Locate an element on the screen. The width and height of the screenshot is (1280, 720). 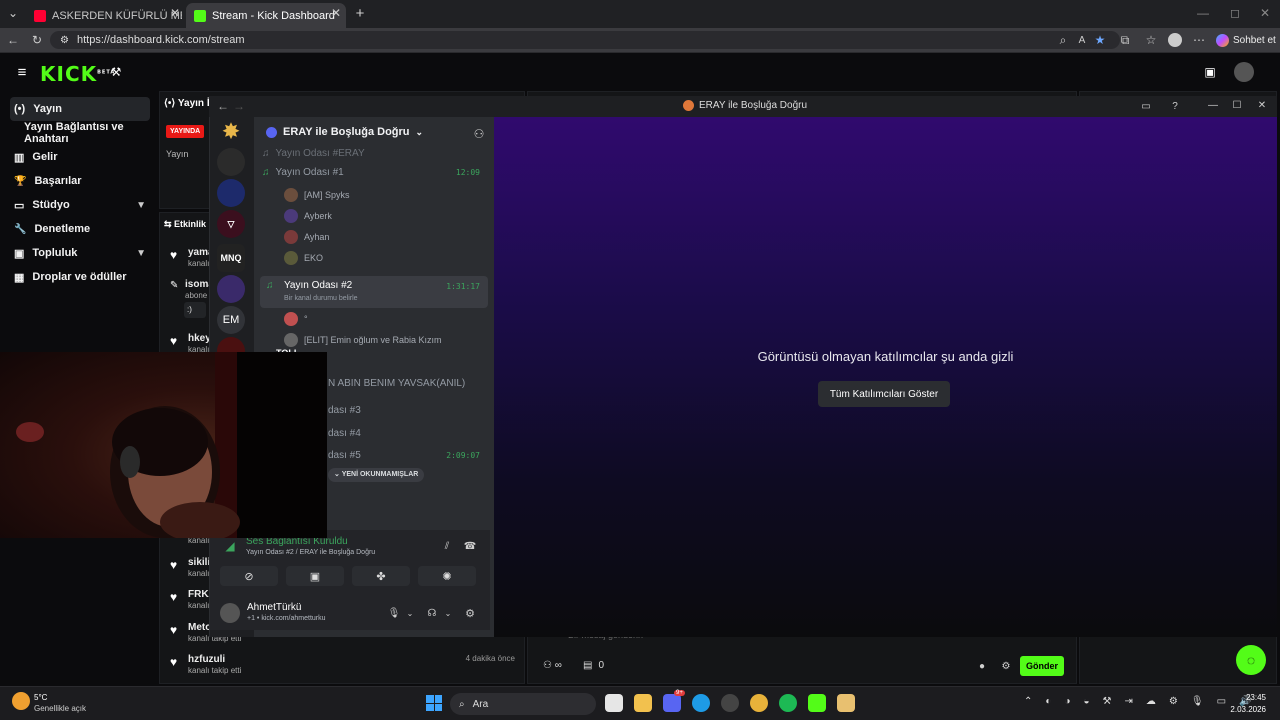
hammer-icon: ⚒ is located at coordinates (116, 72).